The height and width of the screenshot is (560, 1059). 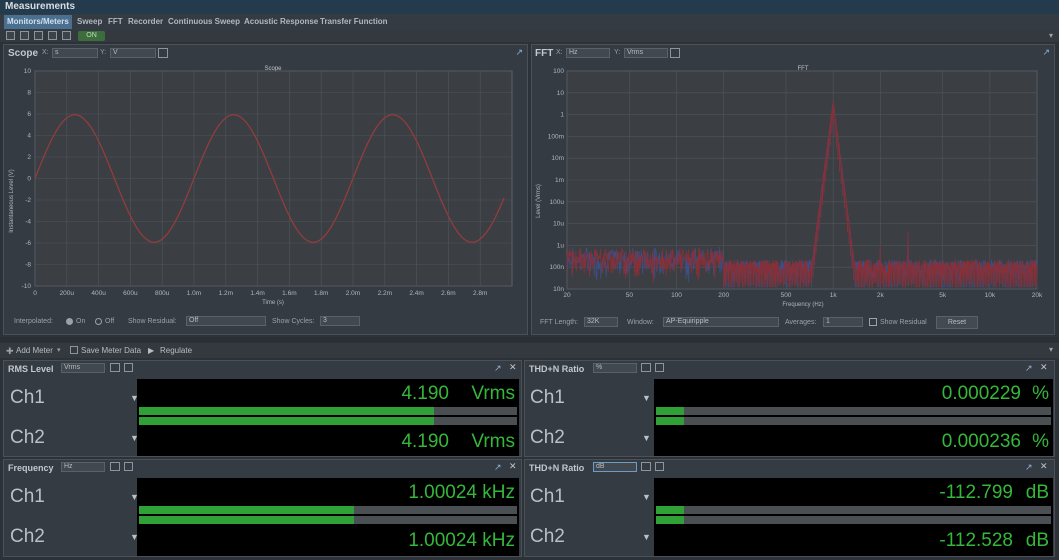 What do you see at coordinates (28, 265) in the screenshot?
I see `scope-y-tick-label: -8` at bounding box center [28, 265].